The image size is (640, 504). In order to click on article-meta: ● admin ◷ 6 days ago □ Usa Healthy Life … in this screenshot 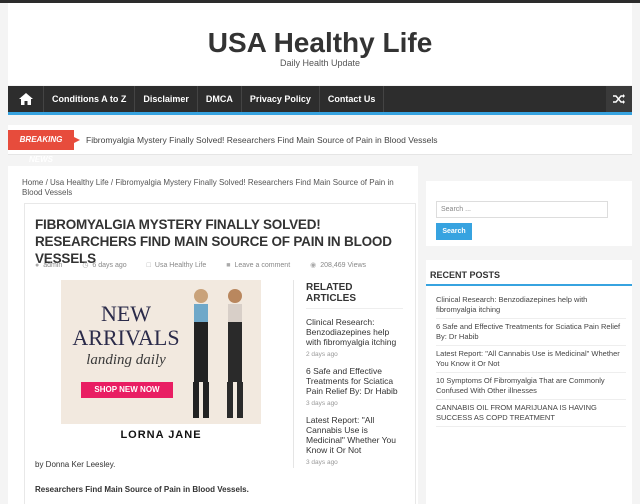, I will do `click(201, 265)`.